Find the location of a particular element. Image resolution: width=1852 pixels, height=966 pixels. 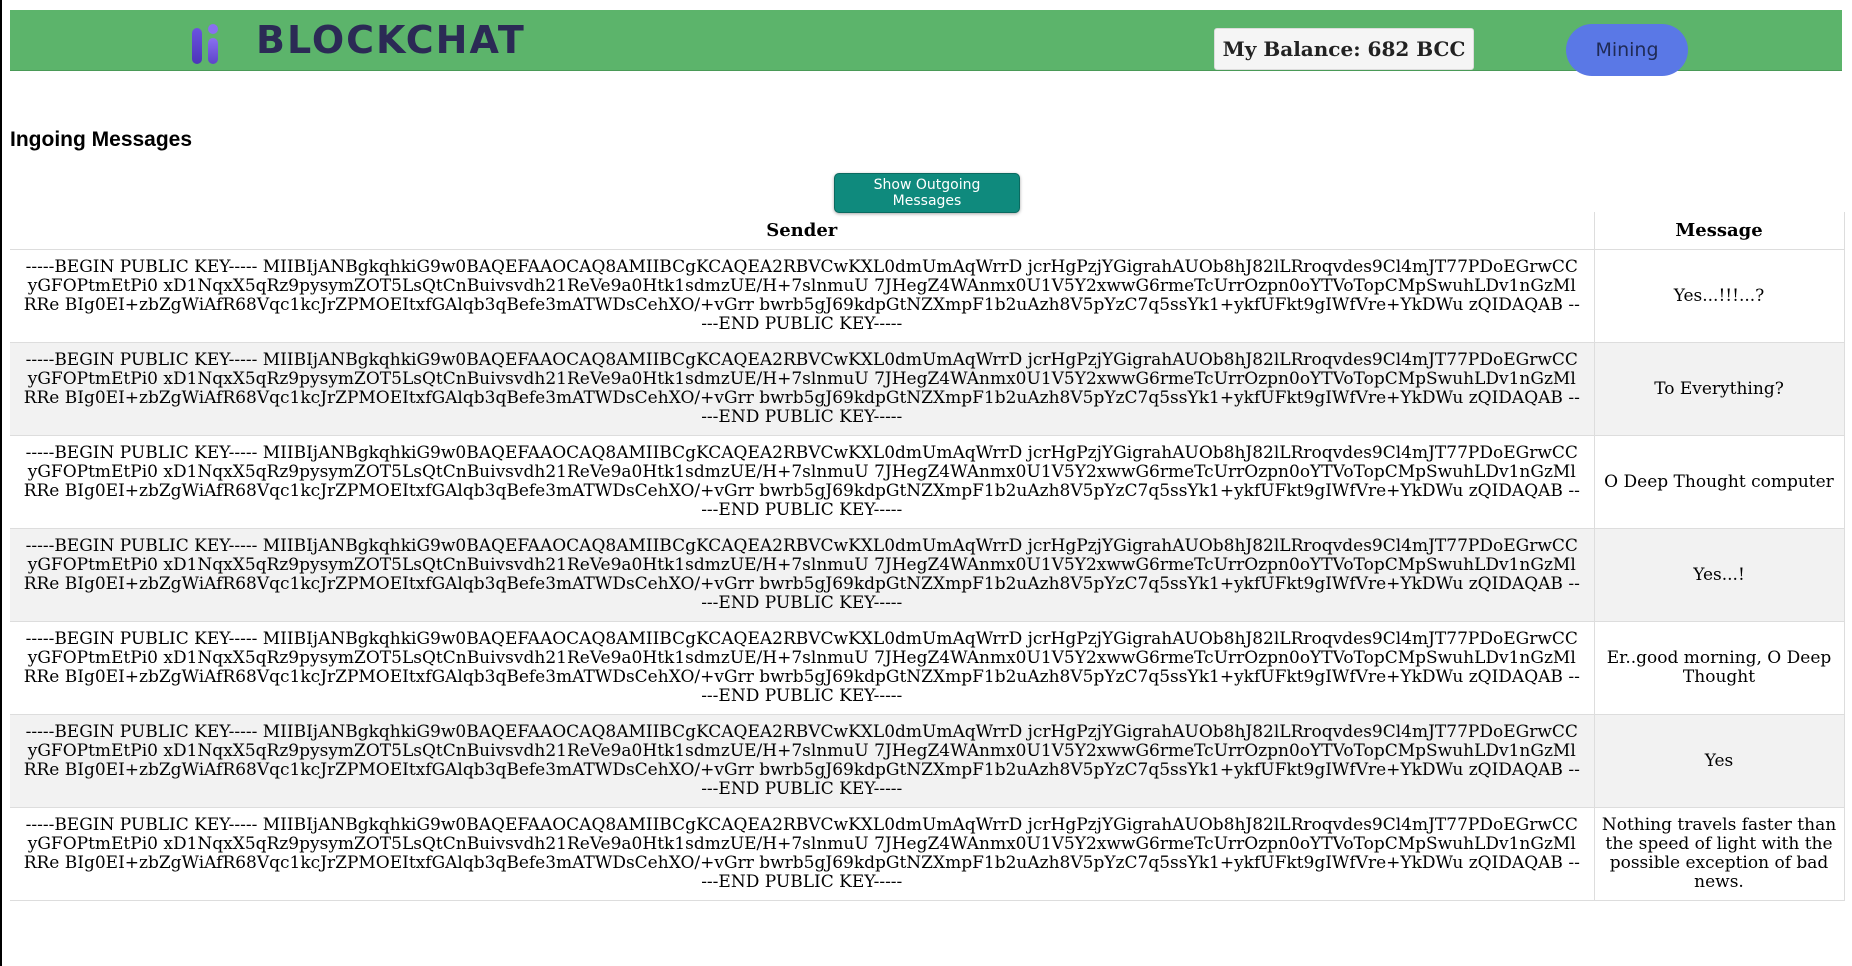

message-cell: Yes...!!!...? is located at coordinates (1719, 296).